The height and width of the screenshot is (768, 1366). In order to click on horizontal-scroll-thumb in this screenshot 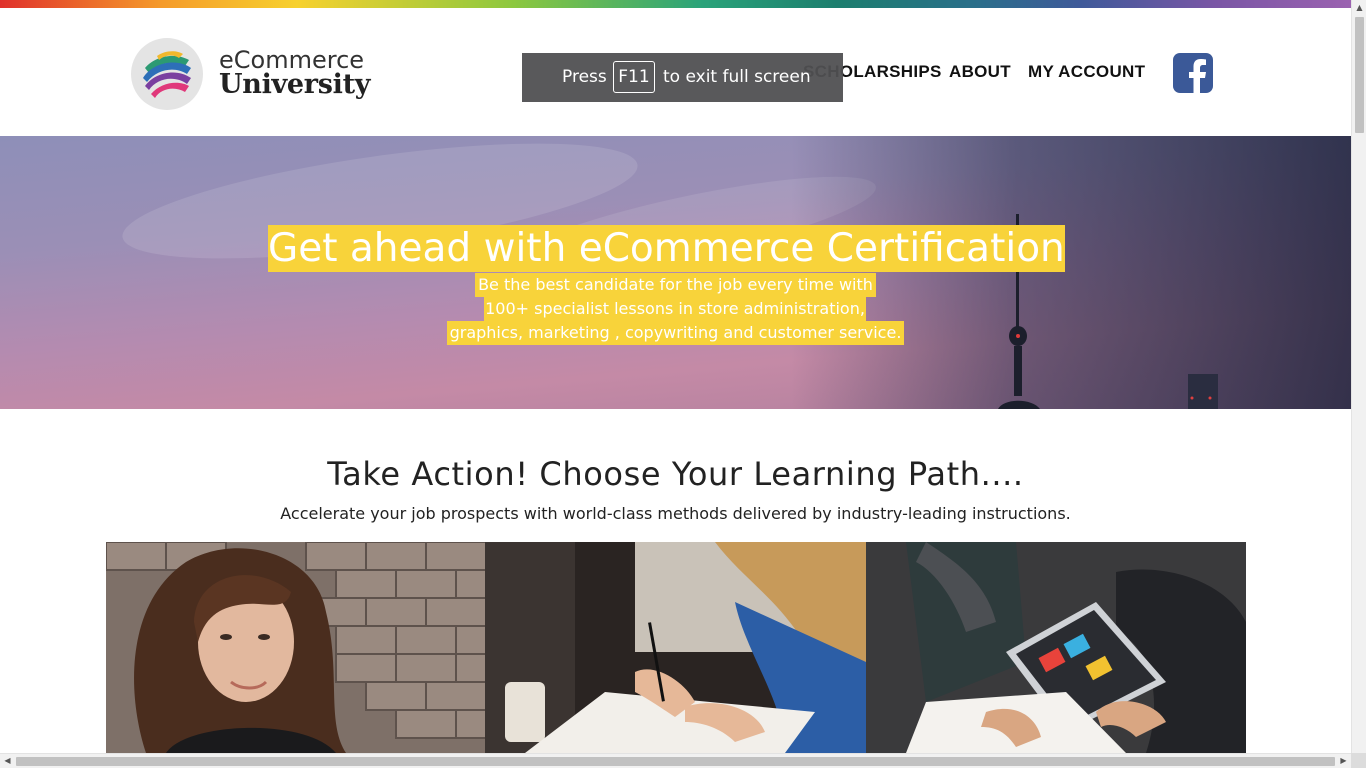, I will do `click(675, 761)`.